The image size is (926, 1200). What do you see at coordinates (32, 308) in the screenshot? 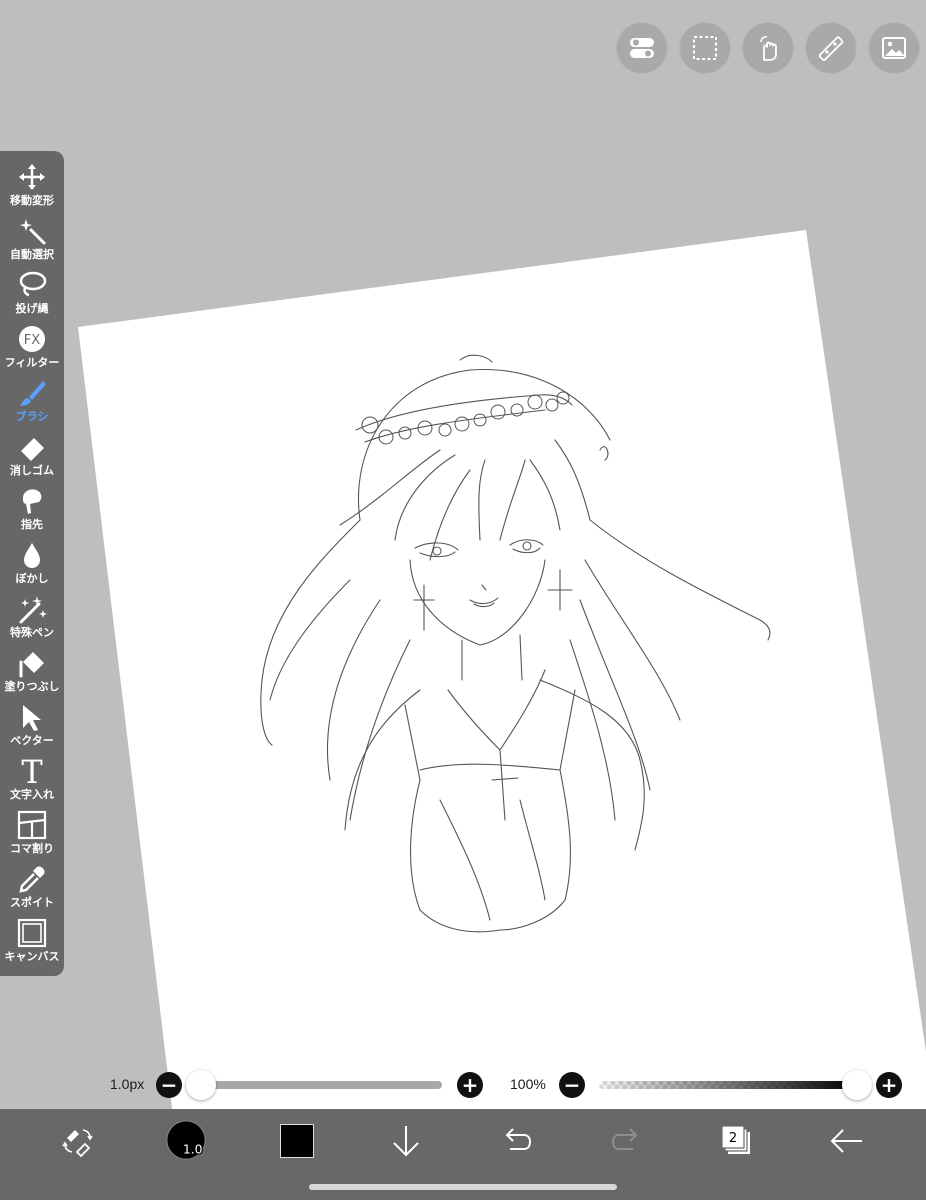
I see `tool-label: 投げ縄` at bounding box center [32, 308].